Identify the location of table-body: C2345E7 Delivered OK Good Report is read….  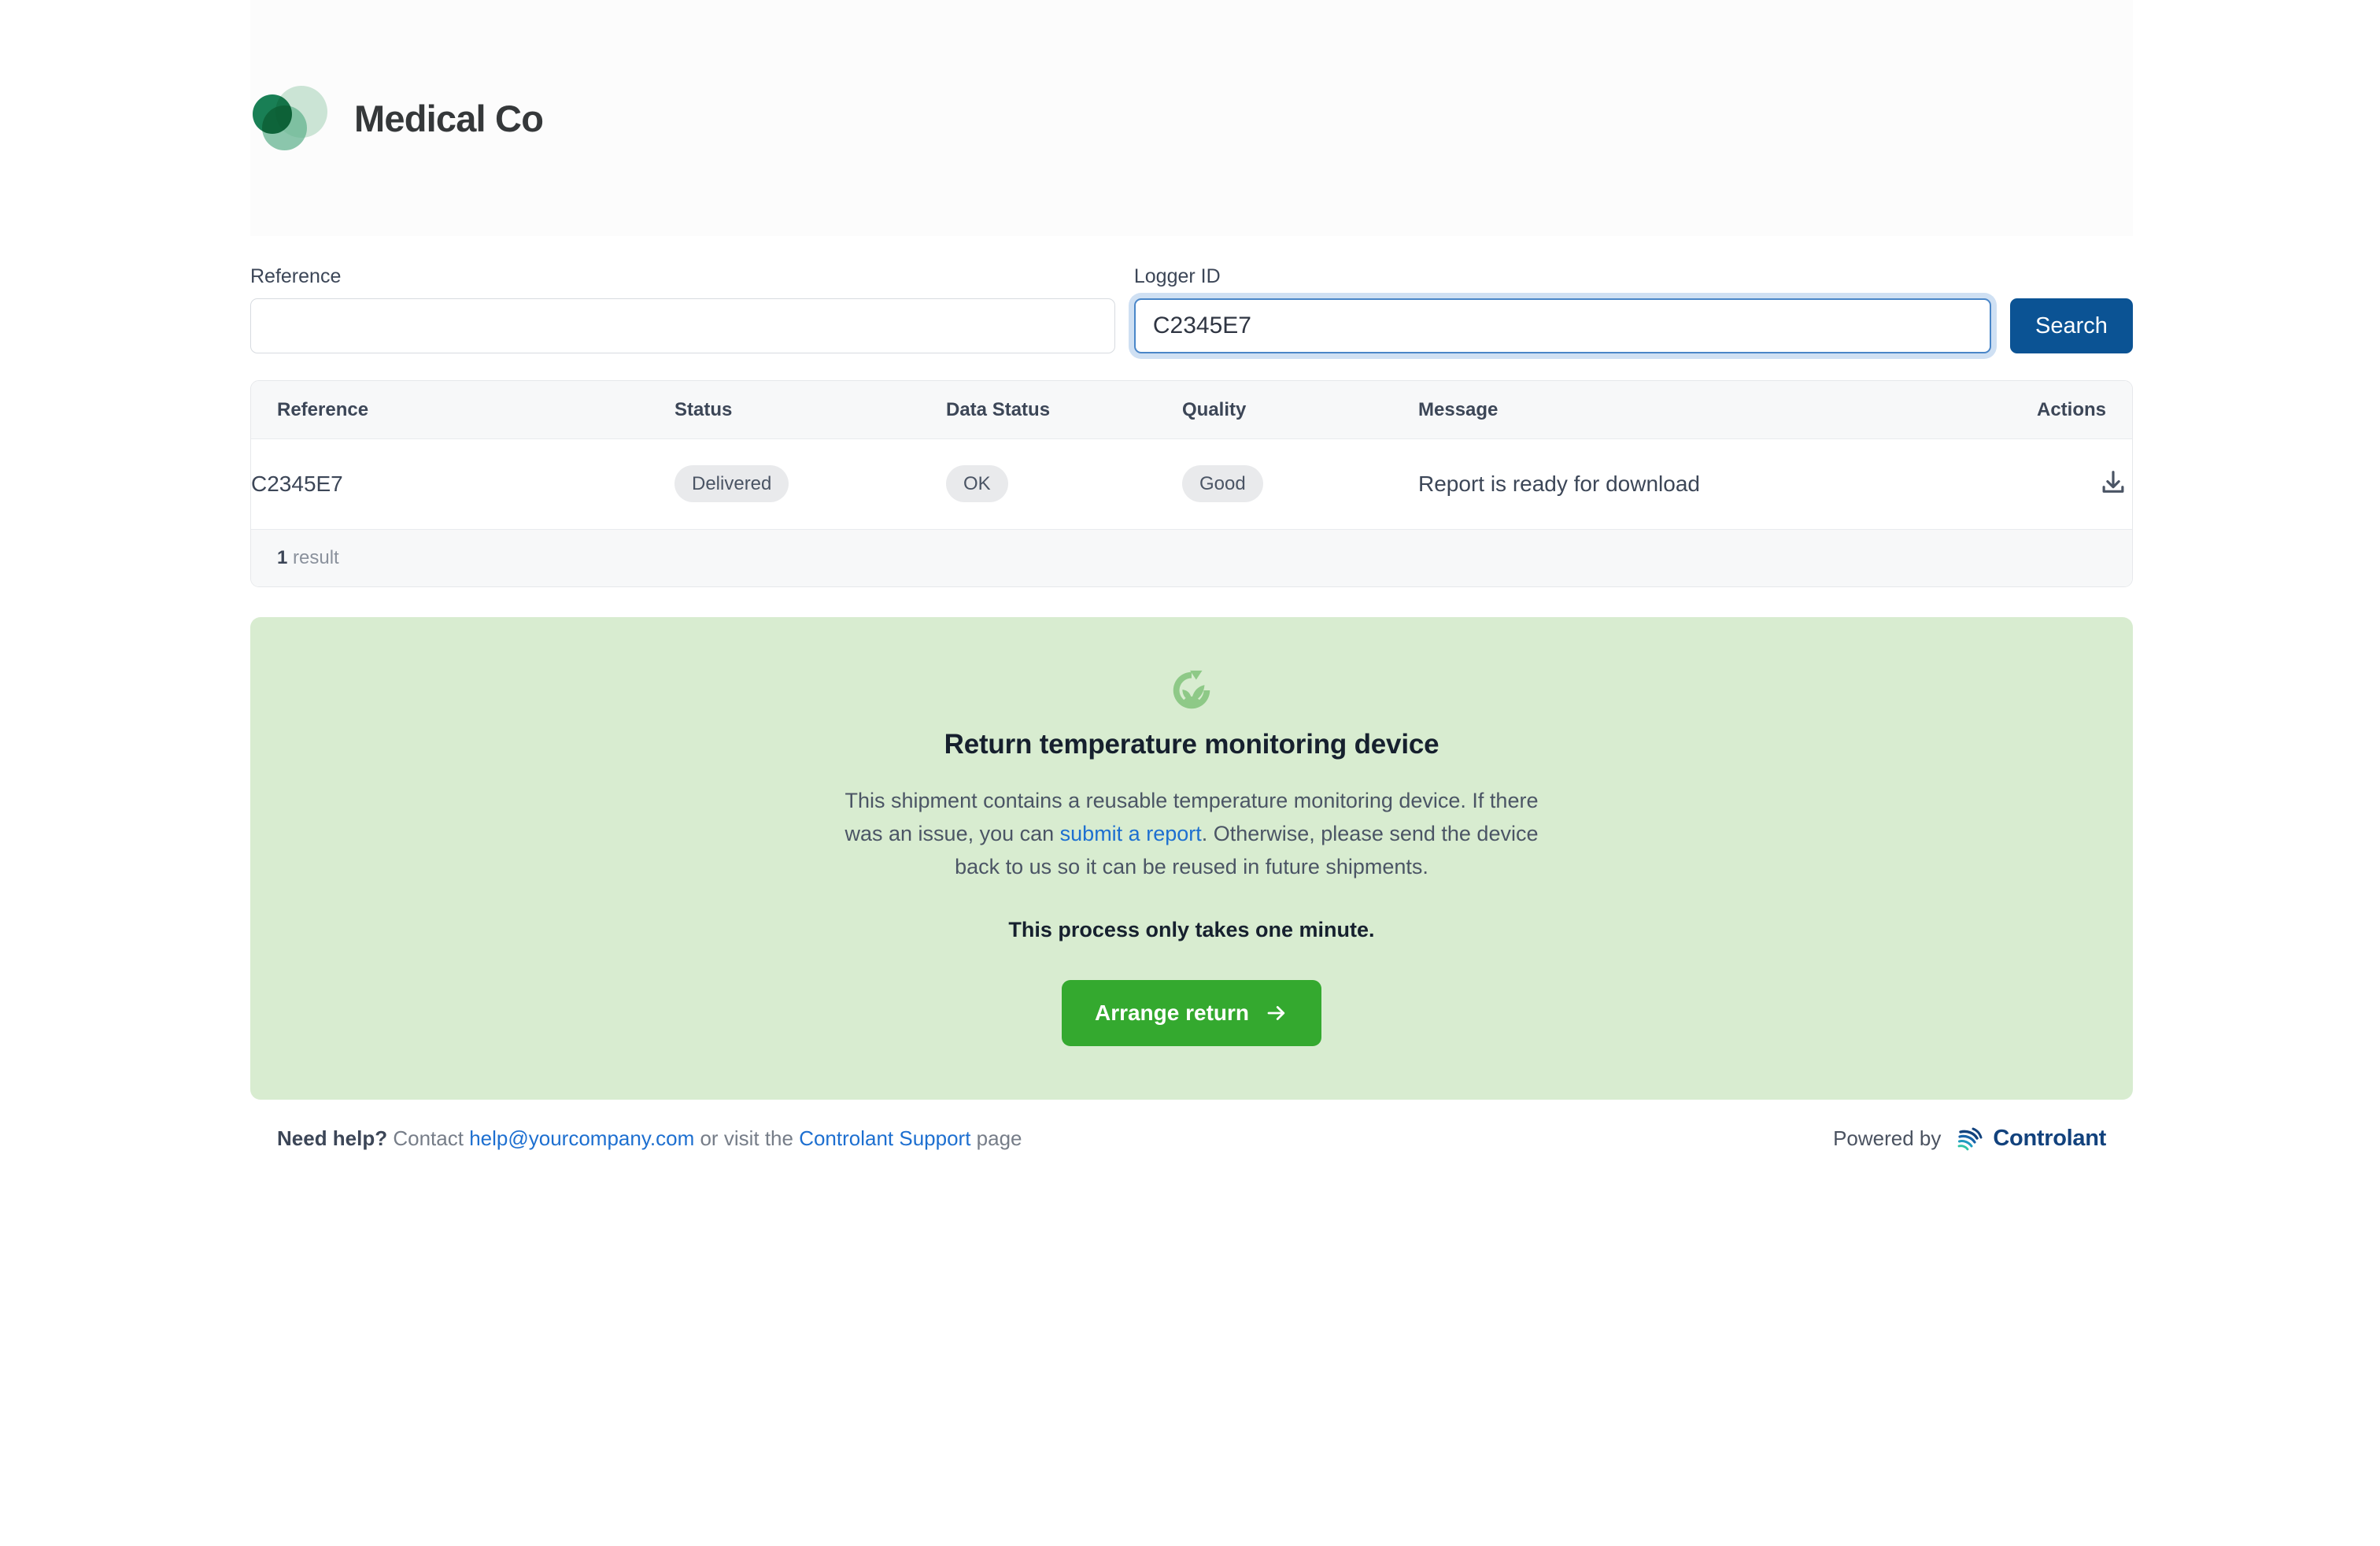
(1191, 483).